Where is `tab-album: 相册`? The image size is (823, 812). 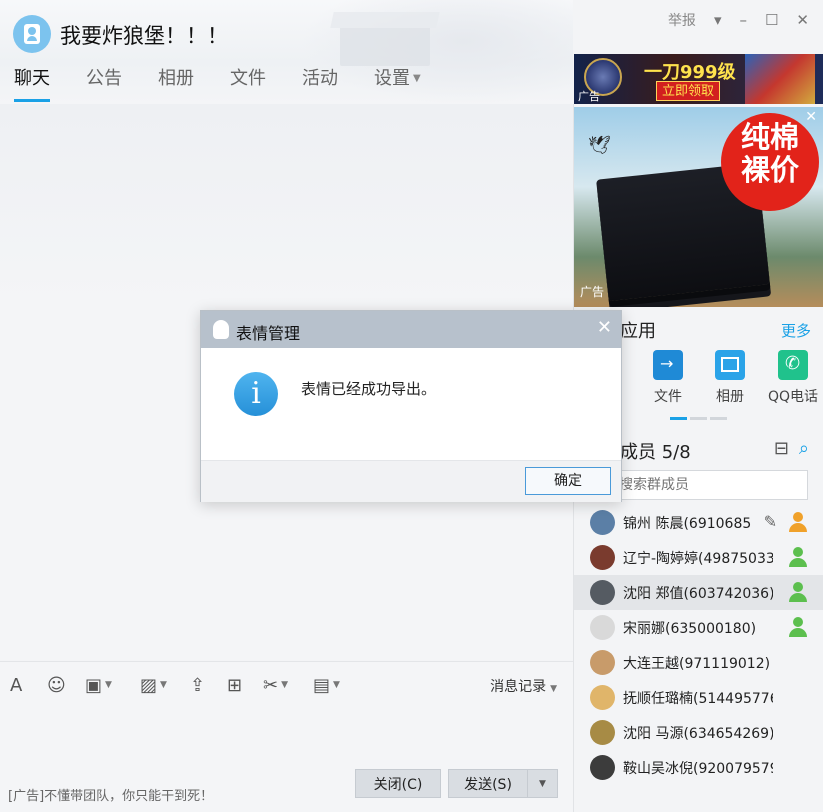
tab-album: 相册 is located at coordinates (176, 84).